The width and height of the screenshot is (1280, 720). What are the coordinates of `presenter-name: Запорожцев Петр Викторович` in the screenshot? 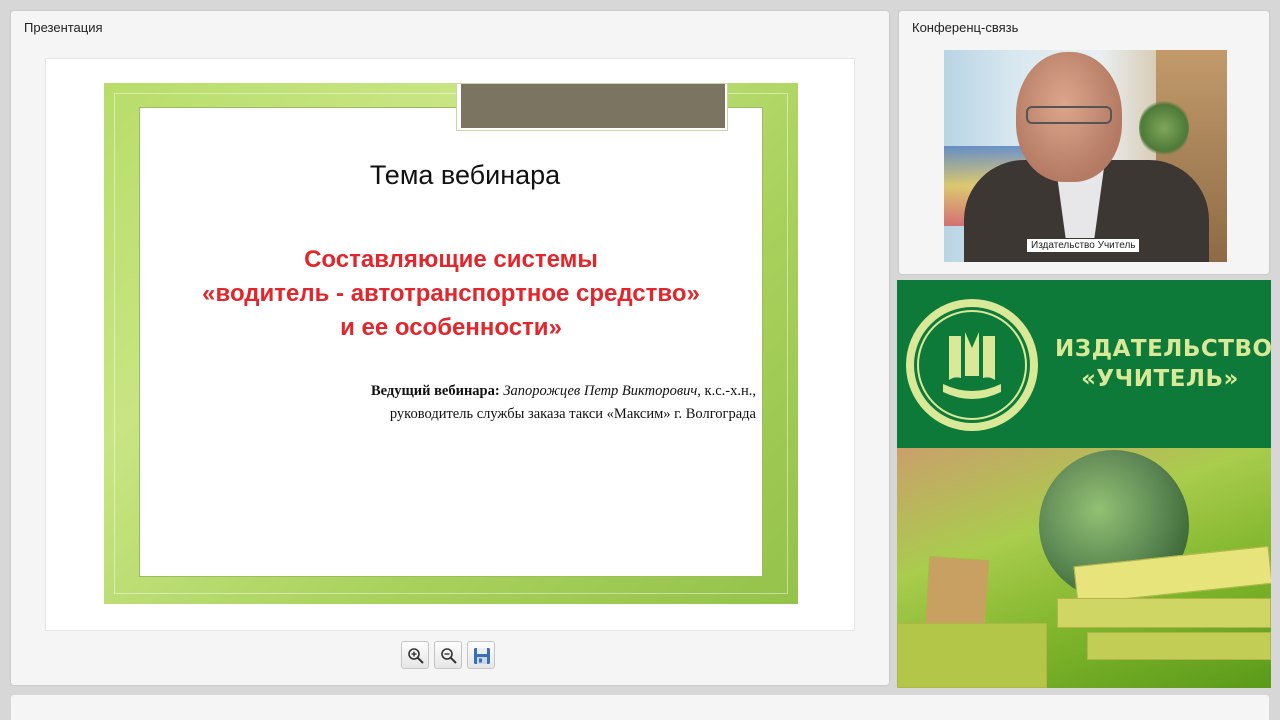 It's located at (600, 391).